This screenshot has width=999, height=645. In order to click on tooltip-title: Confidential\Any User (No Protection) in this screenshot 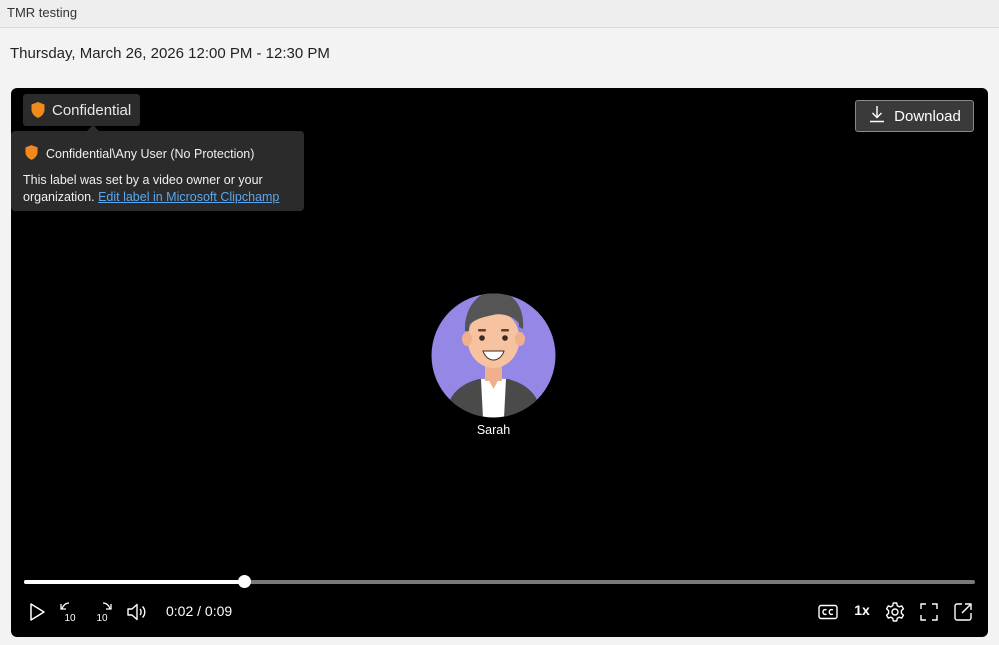, I will do `click(150, 154)`.